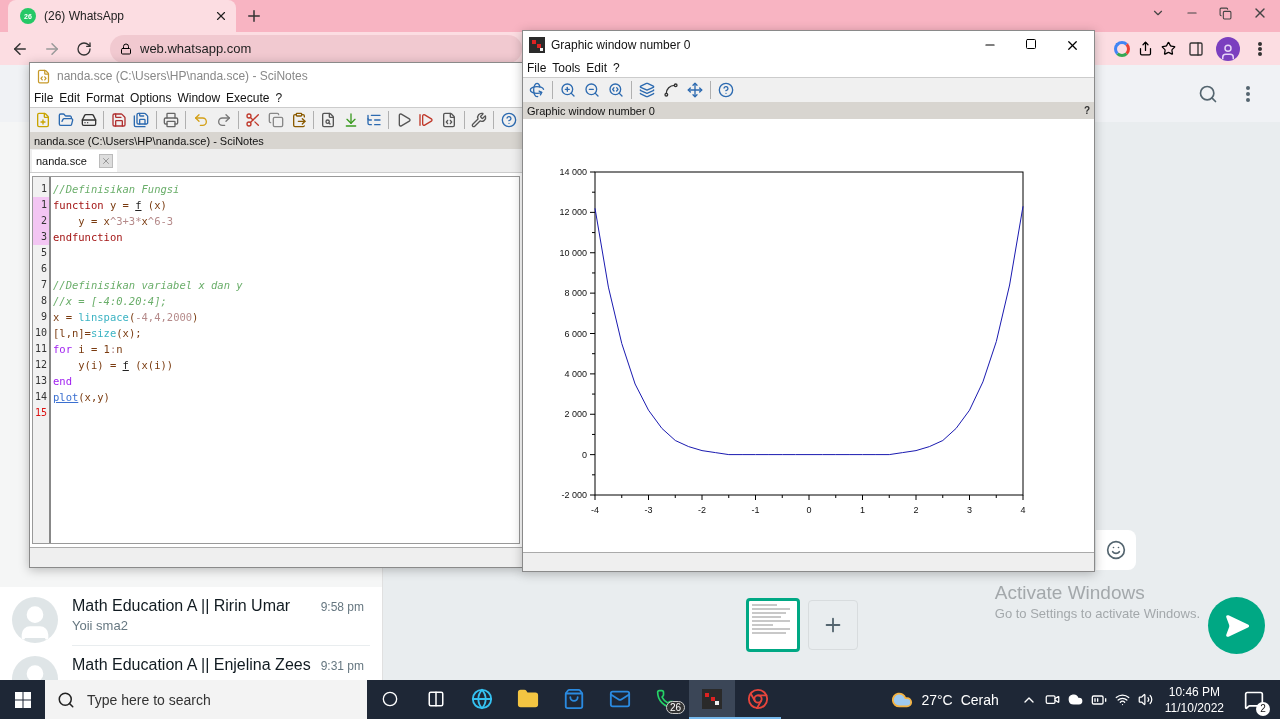 This screenshot has width=1280, height=719. What do you see at coordinates (573, 212) in the screenshot?
I see `tick-label: 12 000` at bounding box center [573, 212].